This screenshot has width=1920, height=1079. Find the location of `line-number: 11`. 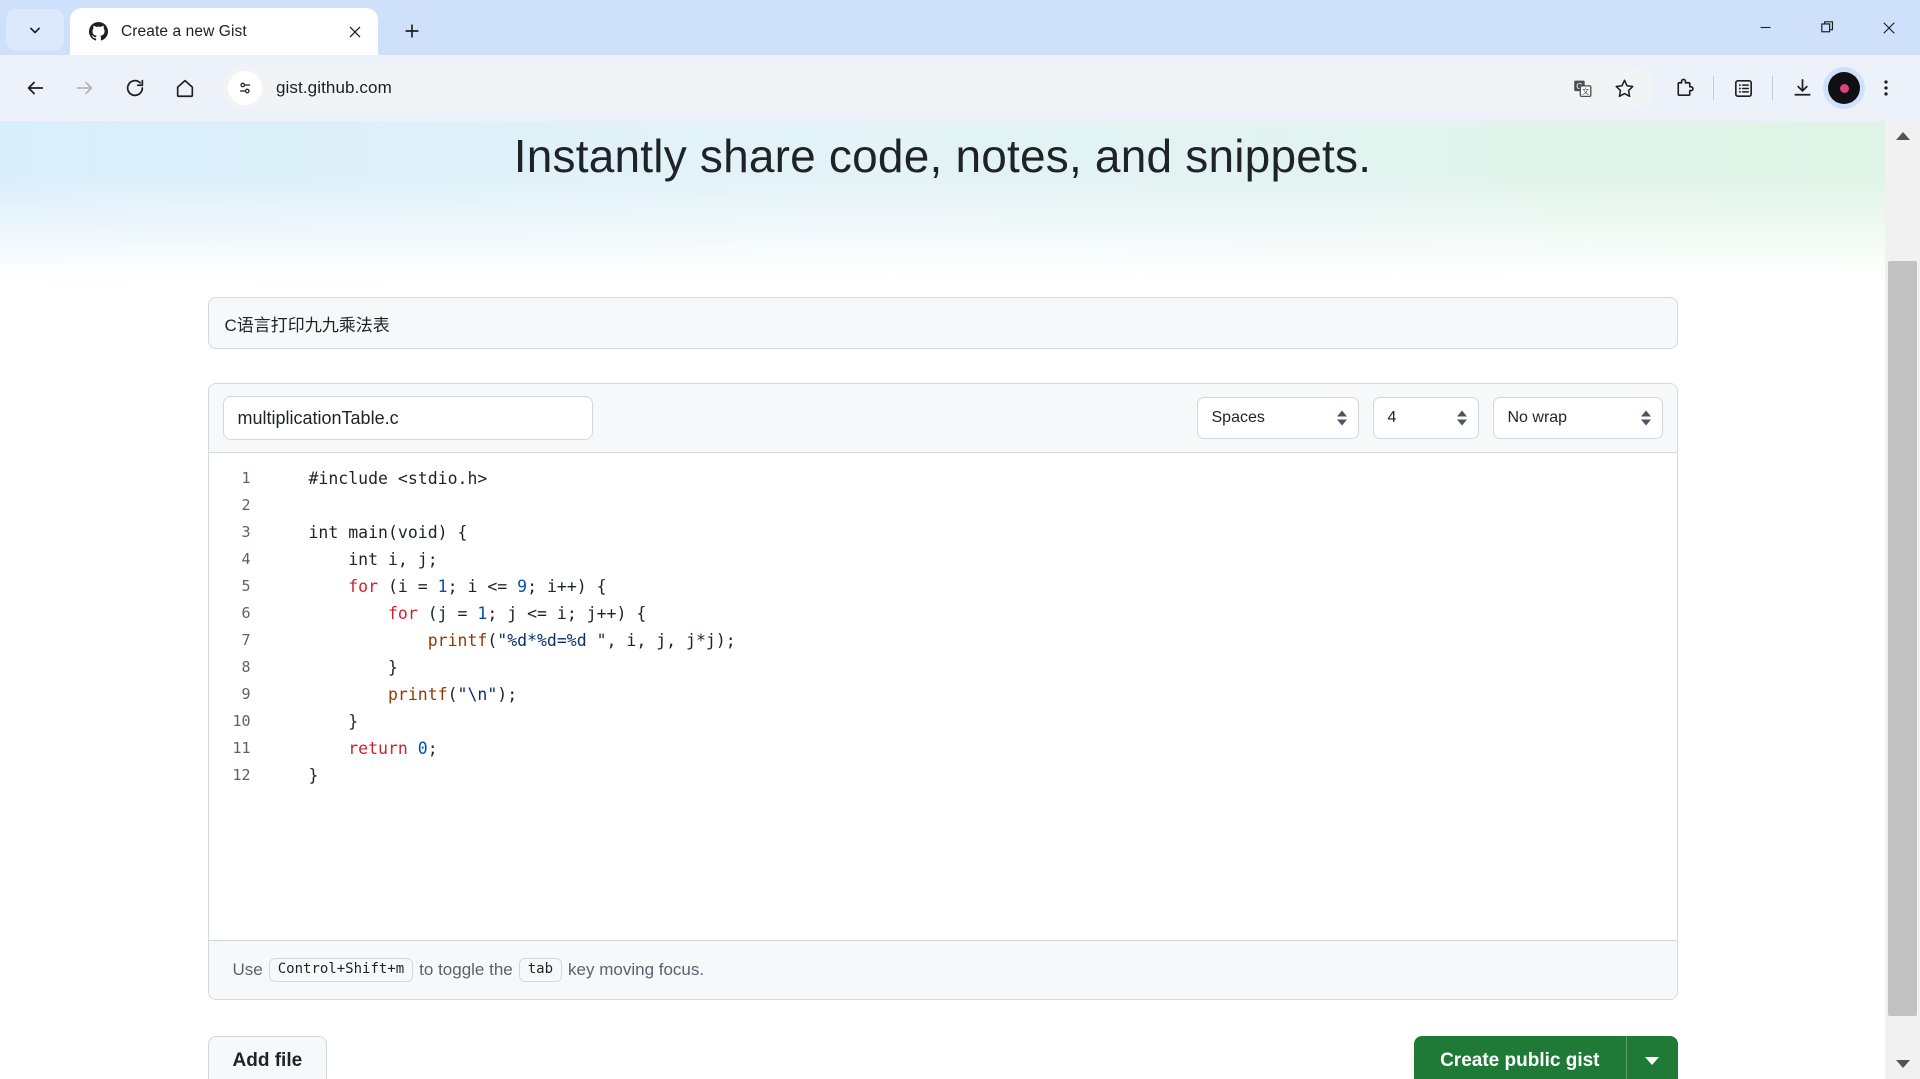

line-number: 11 is located at coordinates (241, 748).